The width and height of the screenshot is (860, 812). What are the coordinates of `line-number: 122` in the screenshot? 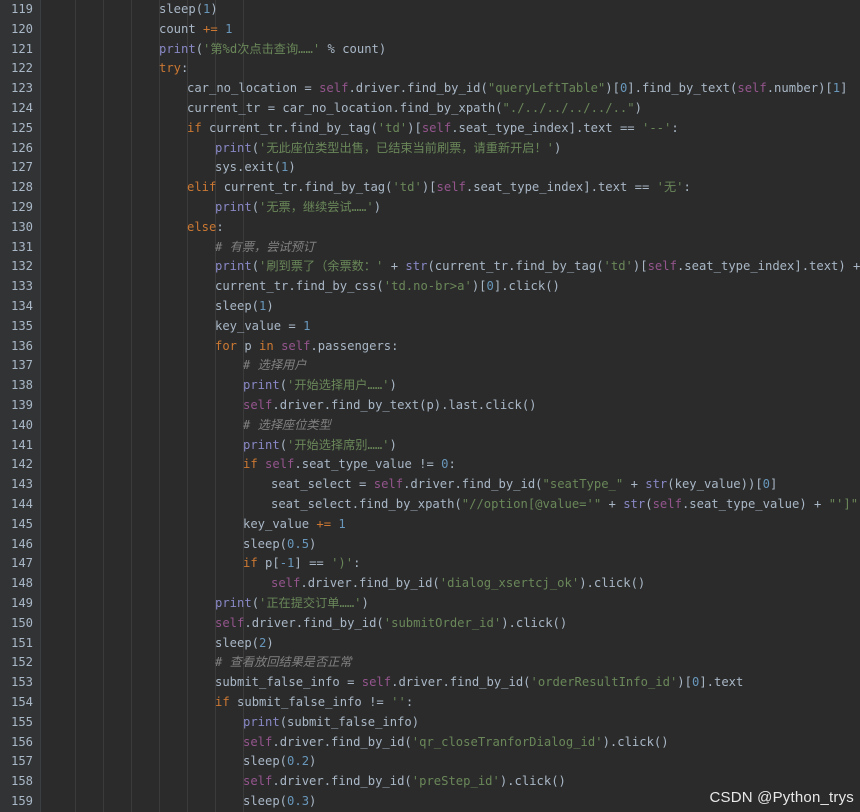 It's located at (21, 68).